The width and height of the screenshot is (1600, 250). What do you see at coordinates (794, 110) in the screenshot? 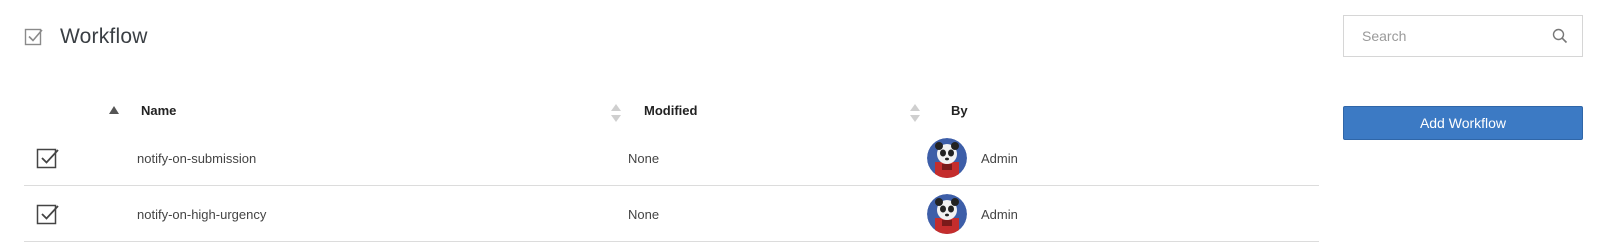
I see `column-header-modified: Modified` at bounding box center [794, 110].